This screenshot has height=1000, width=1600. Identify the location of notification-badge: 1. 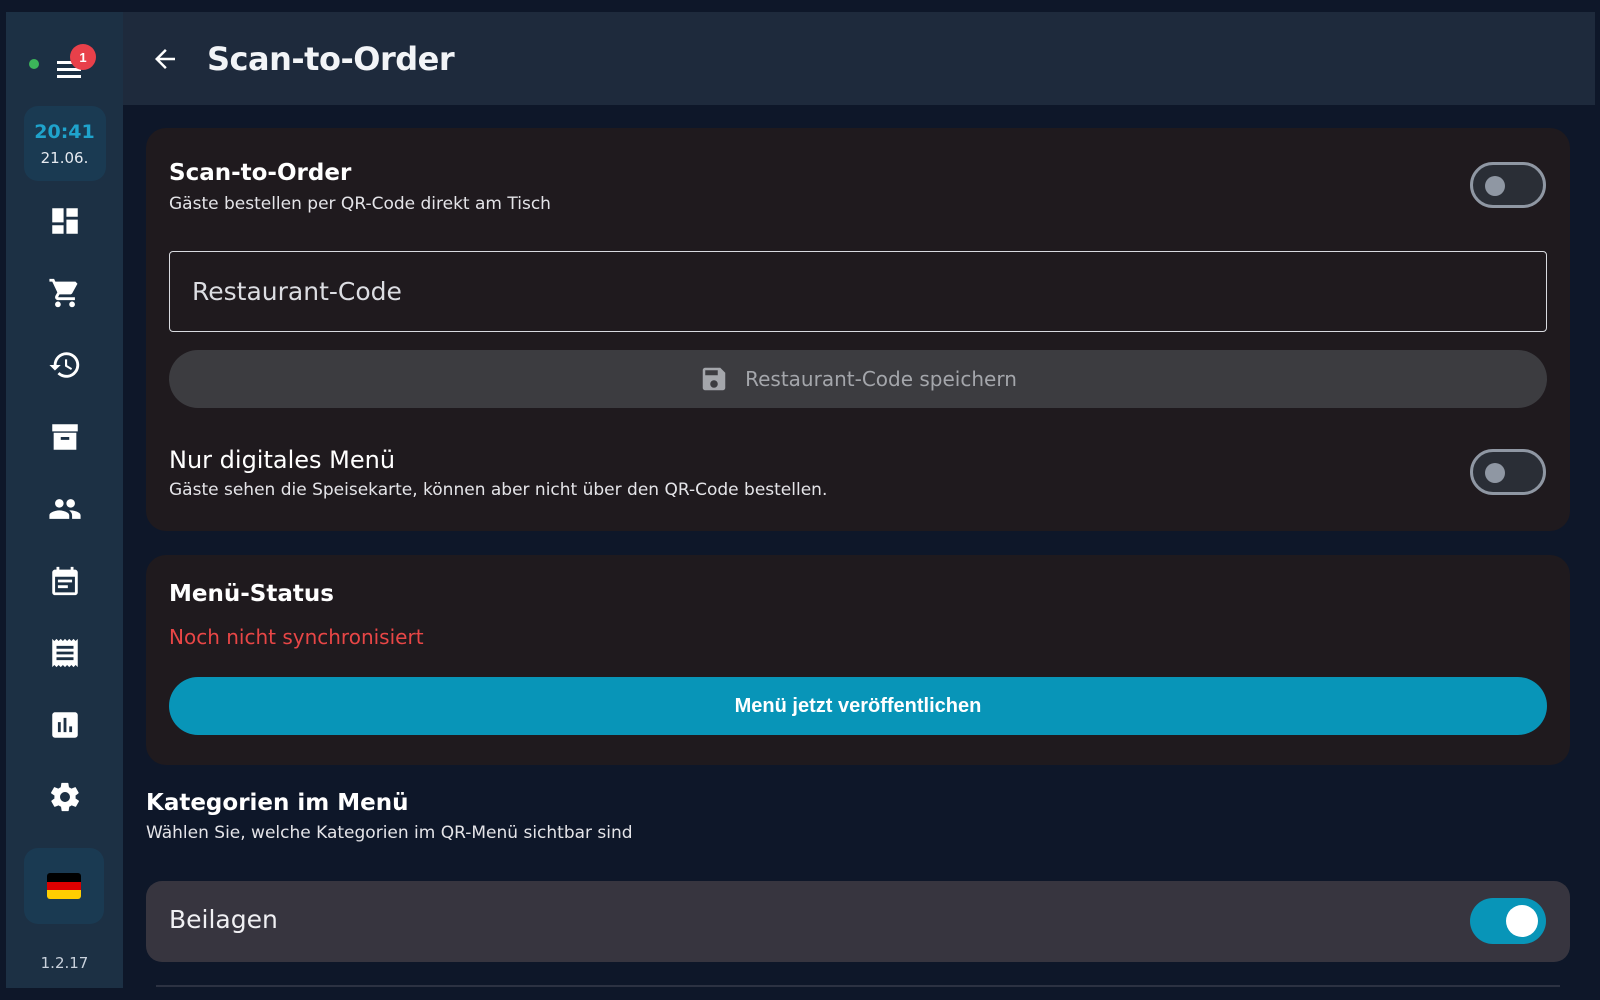
(83, 57).